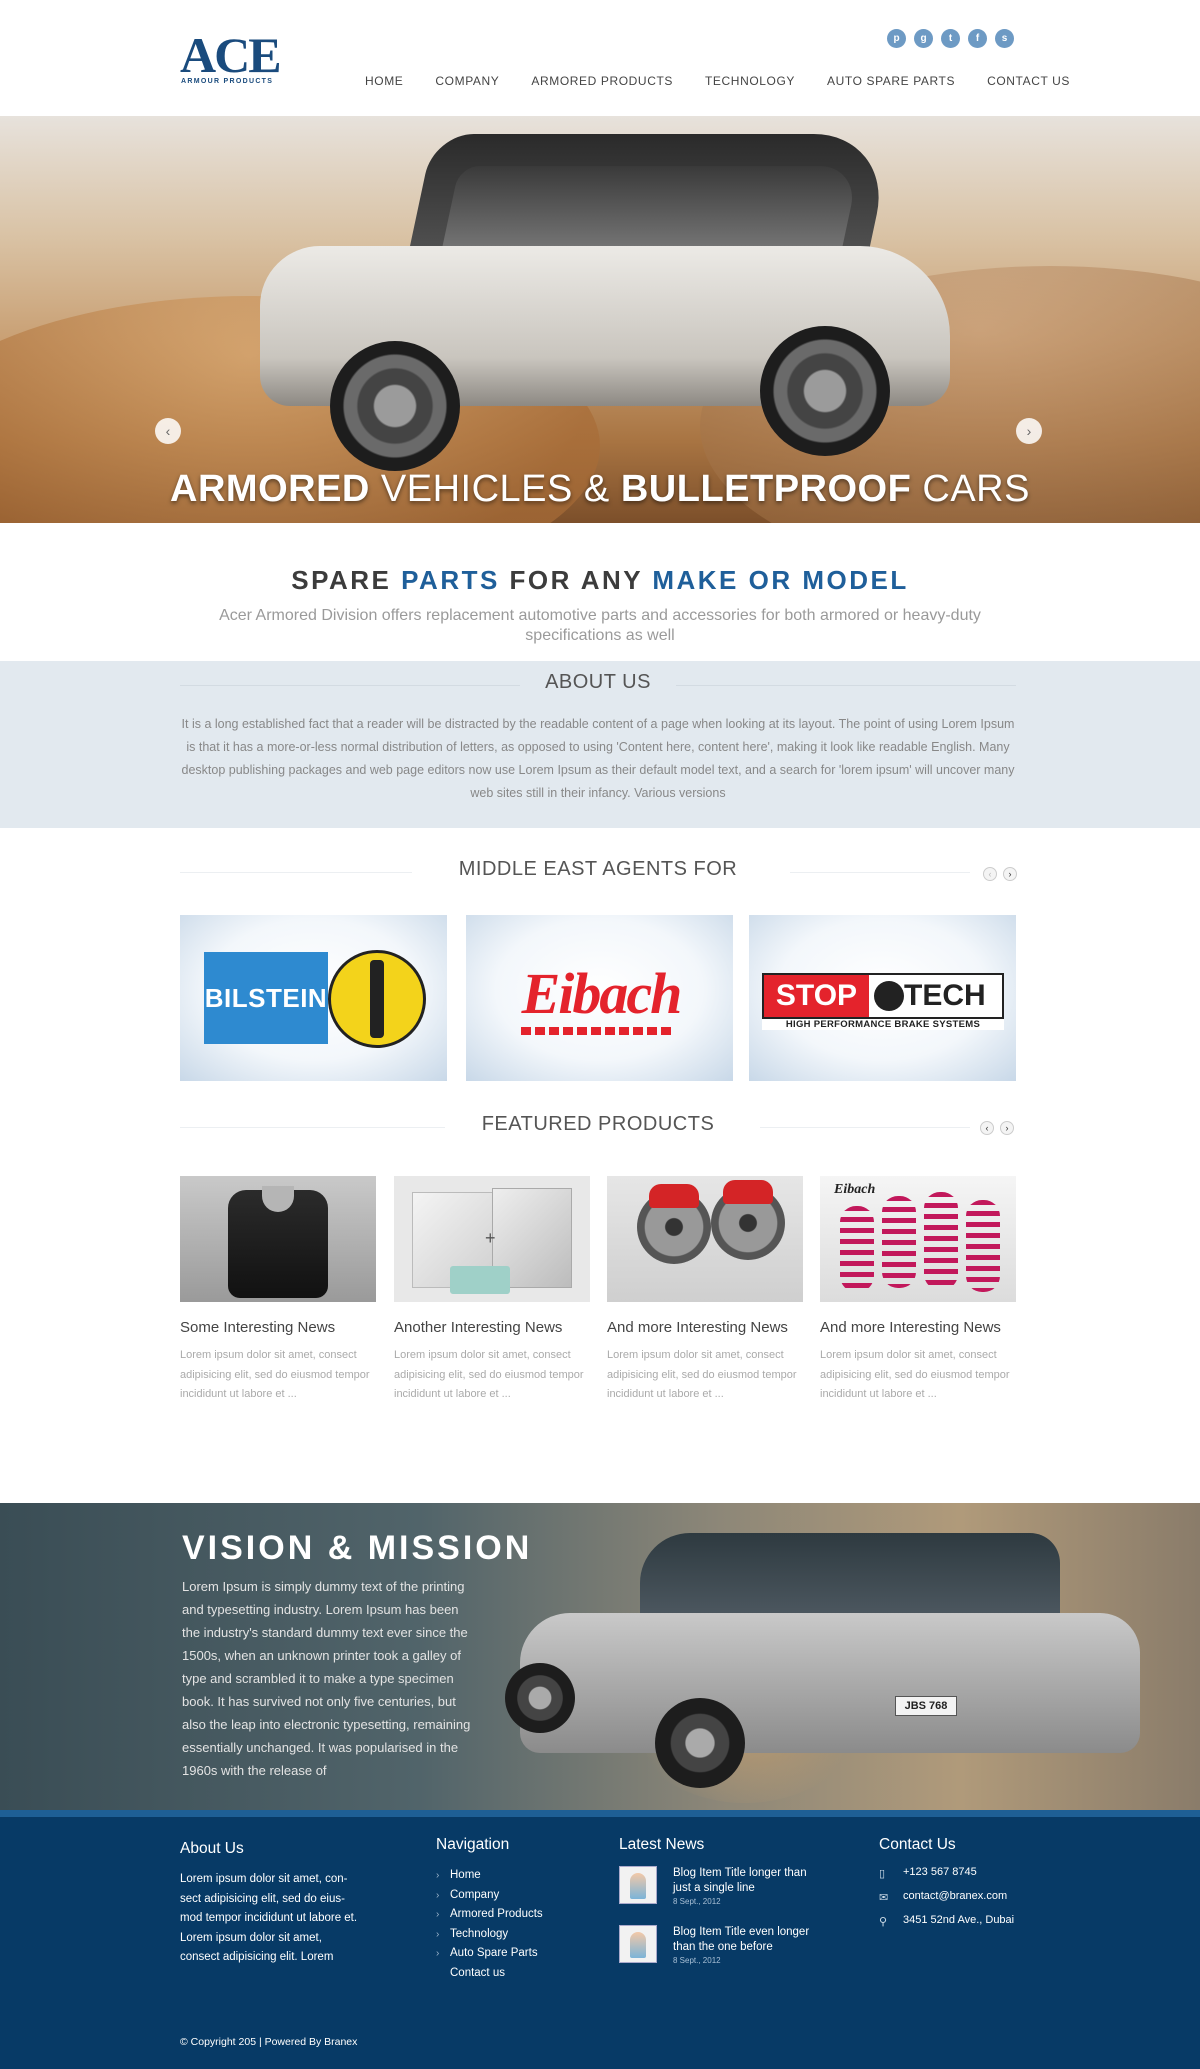  I want to click on footer-nav-title: Navigation, so click(473, 1844).